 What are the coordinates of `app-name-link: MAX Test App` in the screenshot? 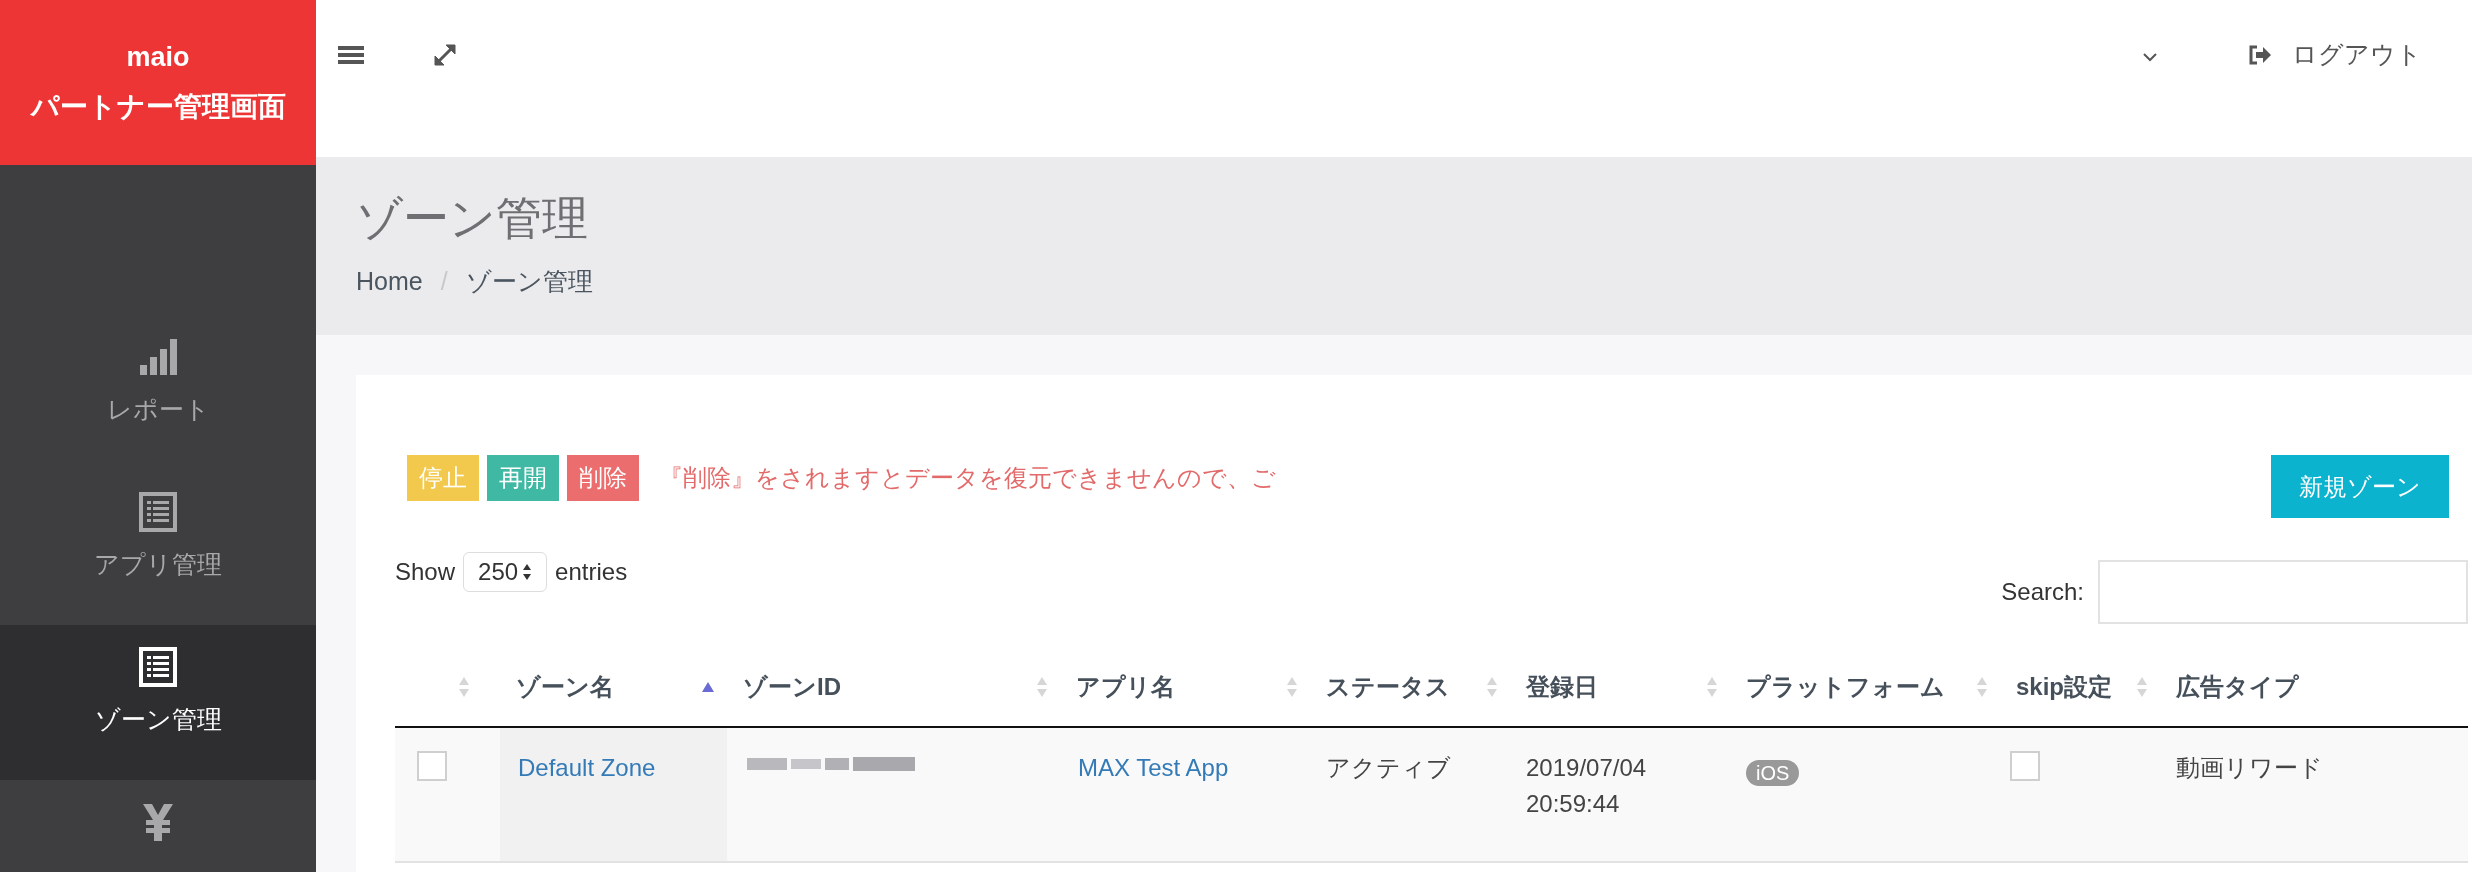 It's located at (1153, 767).